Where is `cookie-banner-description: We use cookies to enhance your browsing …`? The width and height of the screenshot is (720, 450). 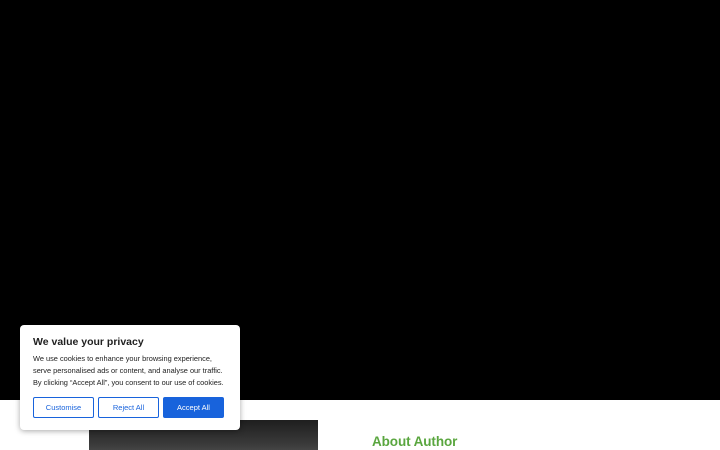
cookie-banner-description: We use cookies to enhance your browsing … is located at coordinates (128, 370).